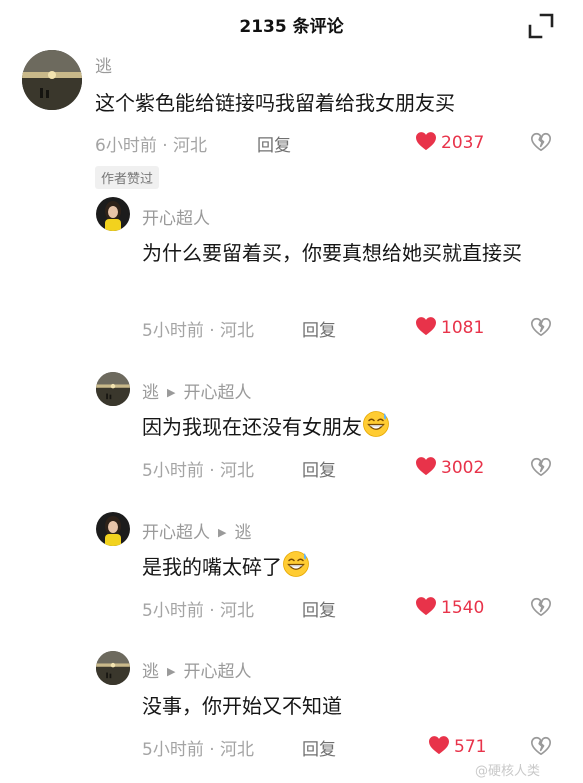 The width and height of the screenshot is (583, 783). I want to click on like-count: 2037, so click(463, 143).